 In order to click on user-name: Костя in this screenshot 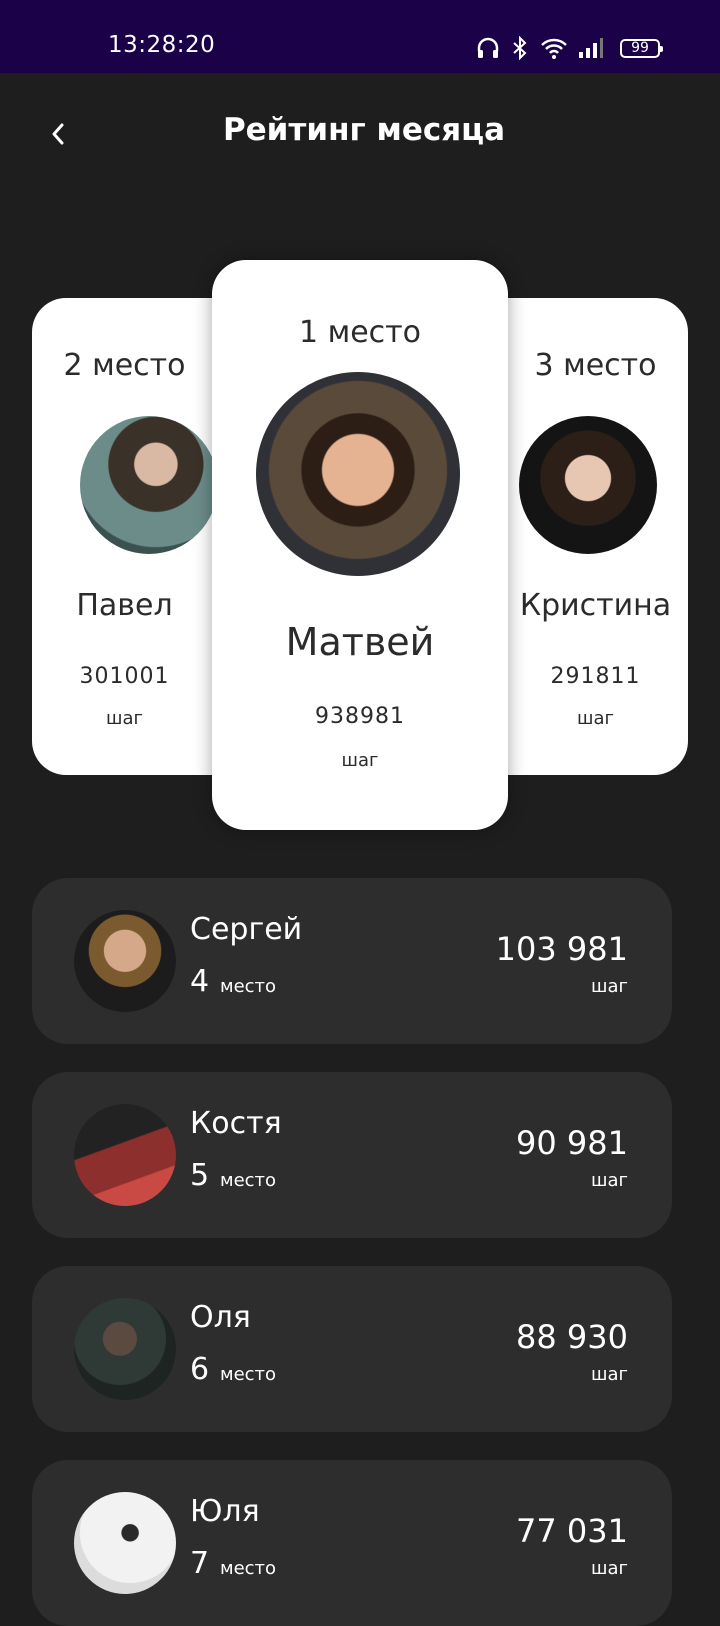, I will do `click(236, 1123)`.